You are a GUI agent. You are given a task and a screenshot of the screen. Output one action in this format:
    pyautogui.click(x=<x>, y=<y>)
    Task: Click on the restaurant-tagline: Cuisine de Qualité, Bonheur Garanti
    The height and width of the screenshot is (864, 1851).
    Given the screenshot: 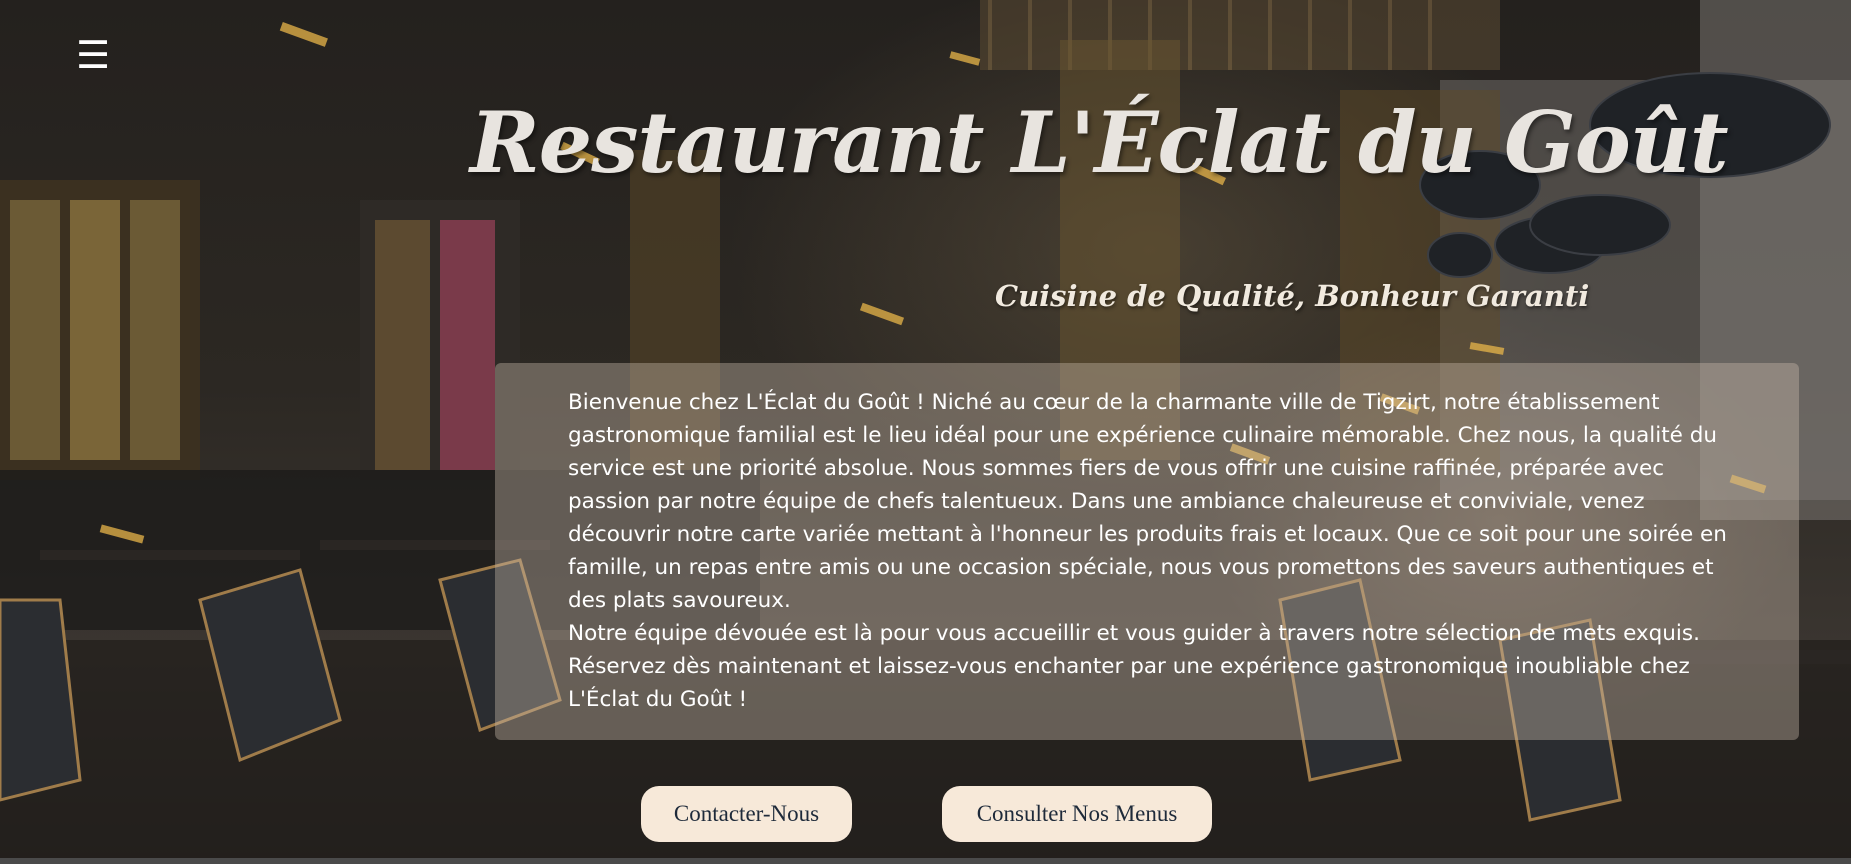 What is the action you would take?
    pyautogui.click(x=1292, y=296)
    